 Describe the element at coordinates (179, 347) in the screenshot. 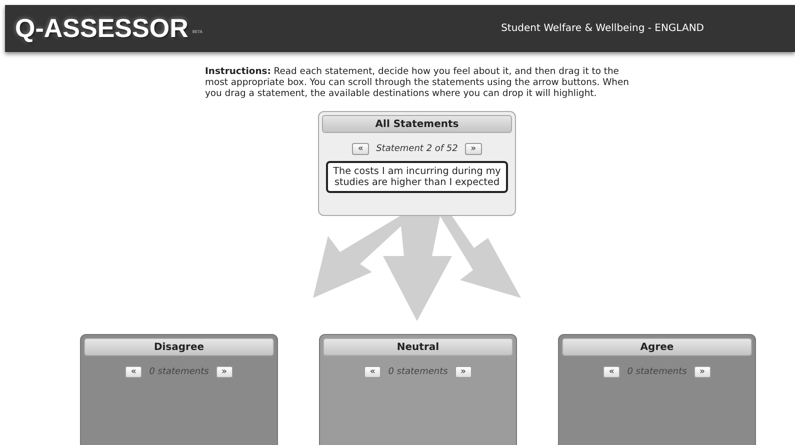

I see `panel-title: Disagree` at that location.